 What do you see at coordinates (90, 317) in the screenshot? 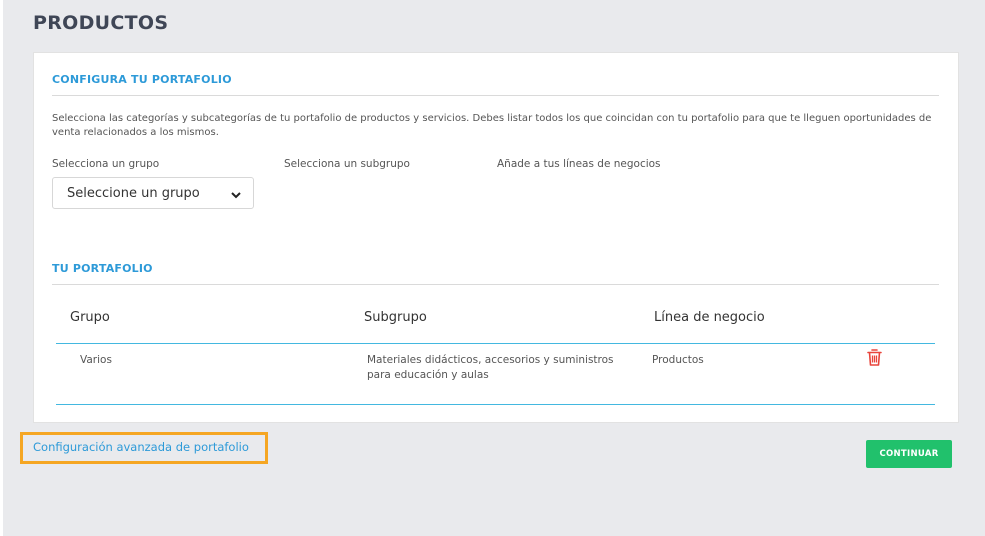
I see `column-header-group: Grupo` at bounding box center [90, 317].